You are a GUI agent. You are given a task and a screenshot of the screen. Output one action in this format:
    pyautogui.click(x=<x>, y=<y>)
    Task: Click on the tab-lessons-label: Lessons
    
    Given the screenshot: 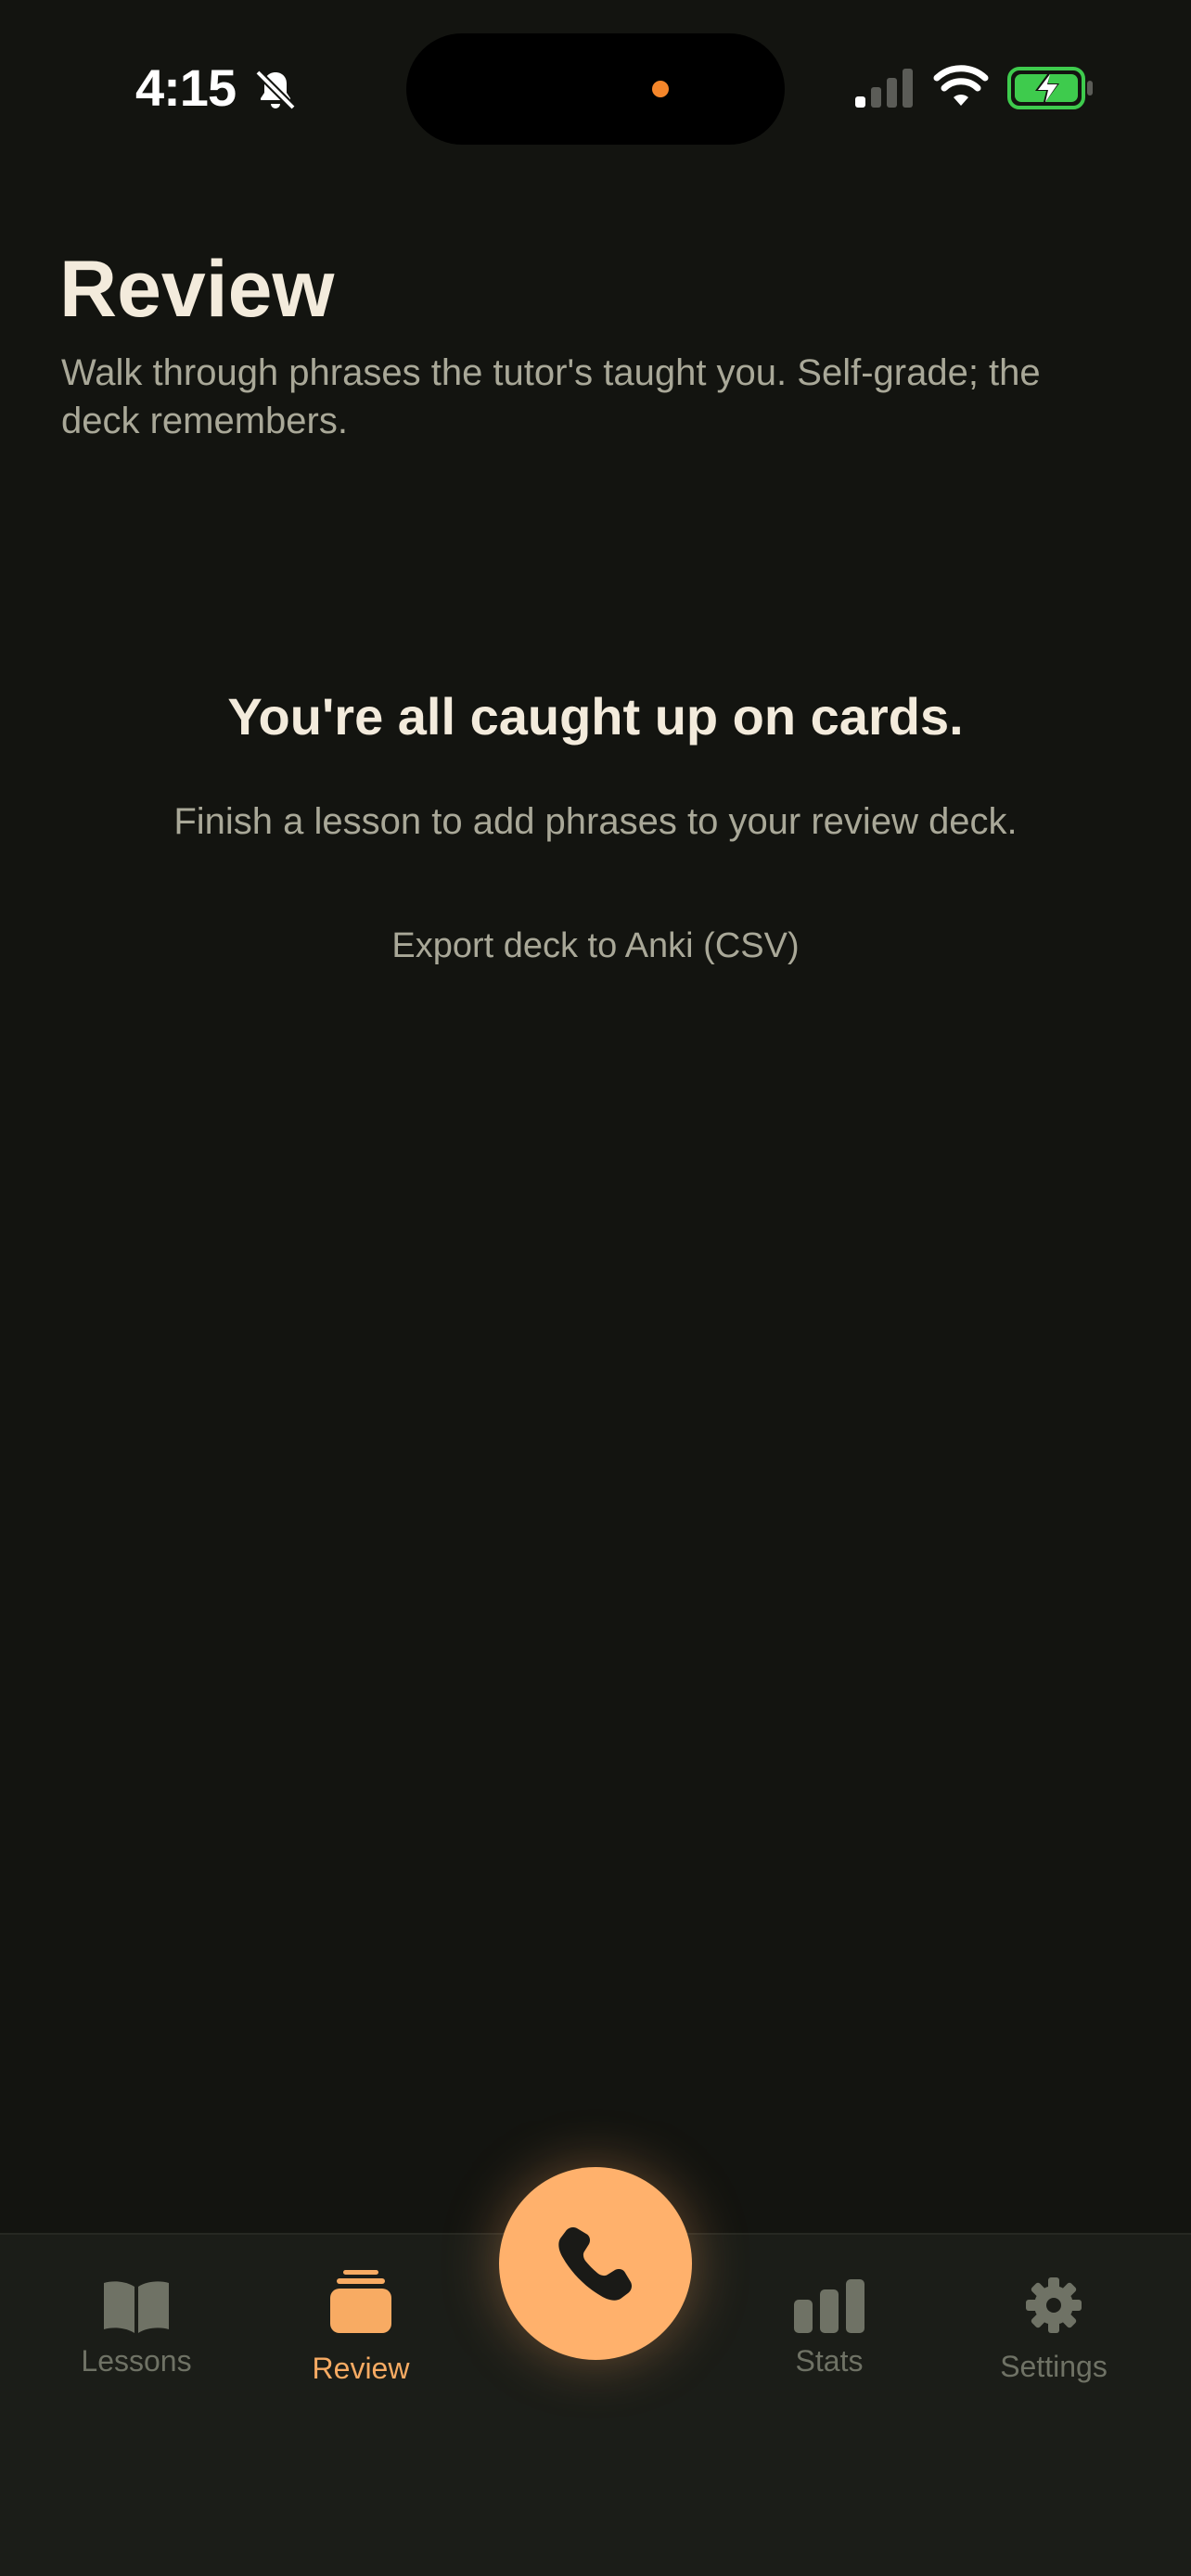 What is the action you would take?
    pyautogui.click(x=136, y=2361)
    